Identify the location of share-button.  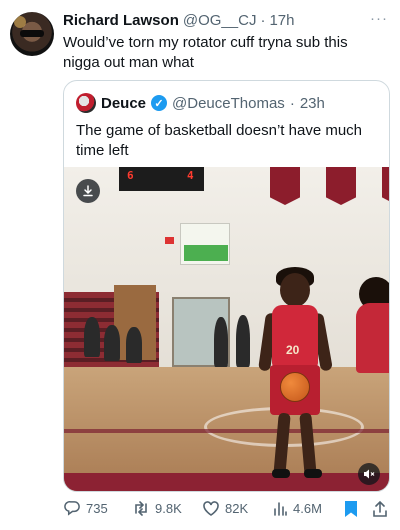
(380, 509).